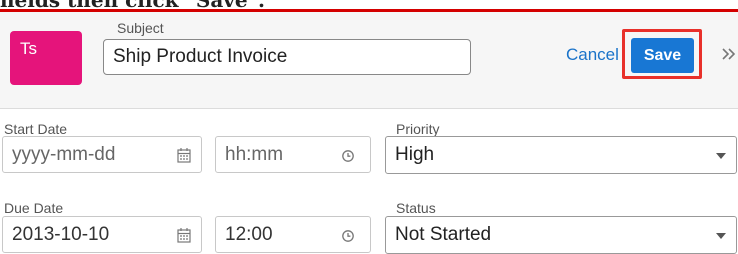 This screenshot has width=738, height=254. What do you see at coordinates (662, 55) in the screenshot?
I see `save-button: Save` at bounding box center [662, 55].